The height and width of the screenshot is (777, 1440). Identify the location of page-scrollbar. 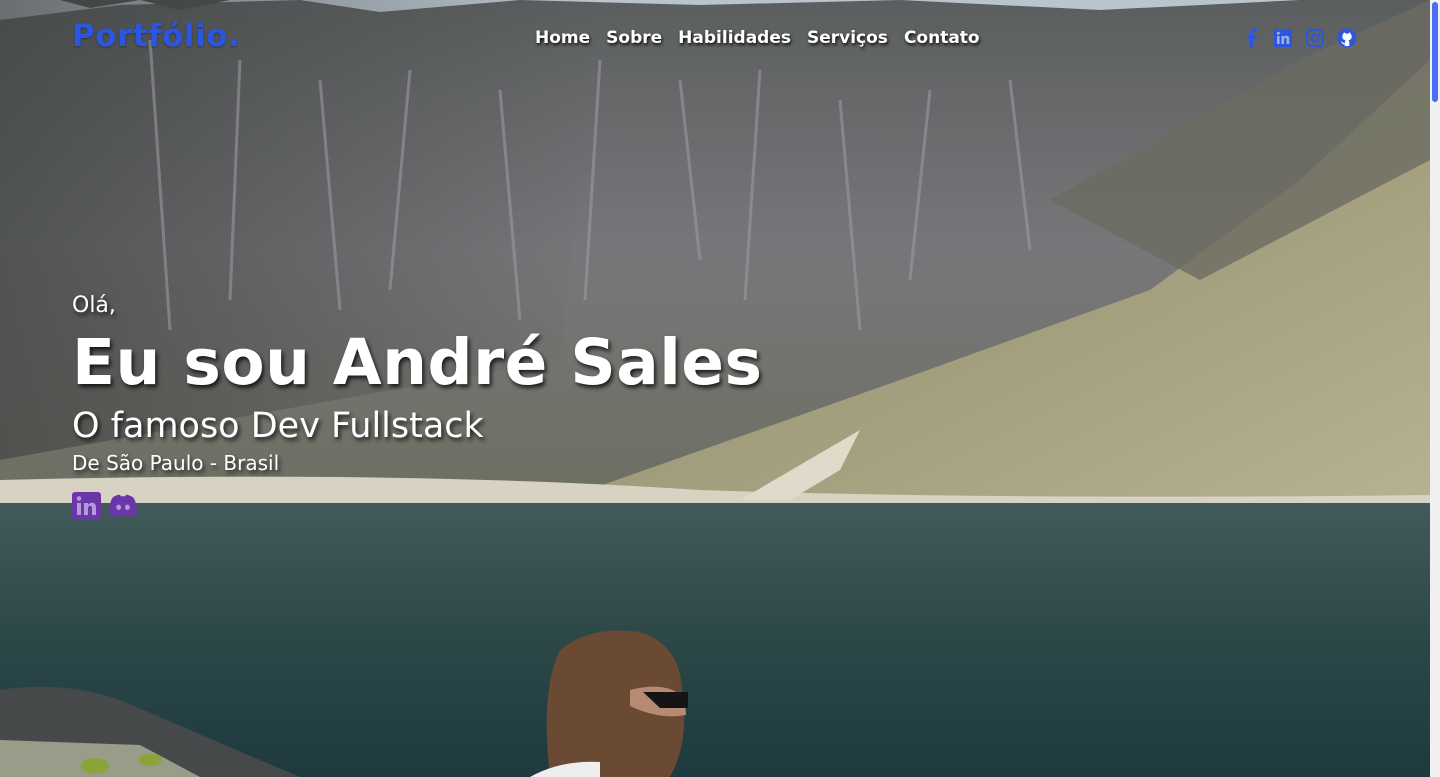
(1435, 388).